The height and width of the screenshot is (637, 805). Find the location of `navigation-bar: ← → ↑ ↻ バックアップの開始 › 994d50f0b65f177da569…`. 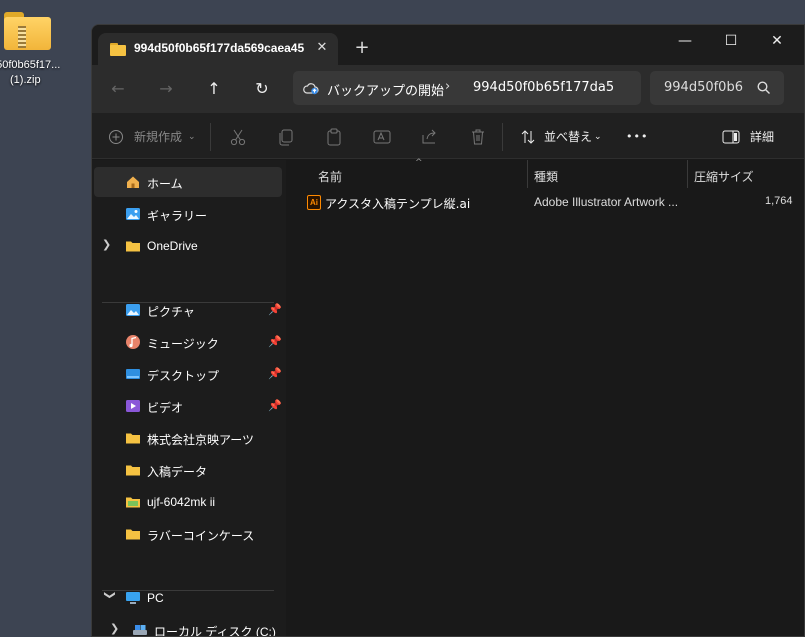

navigation-bar: ← → ↑ ↻ バックアップの開始 › 994d50f0b65f177da569… is located at coordinates (448, 89).